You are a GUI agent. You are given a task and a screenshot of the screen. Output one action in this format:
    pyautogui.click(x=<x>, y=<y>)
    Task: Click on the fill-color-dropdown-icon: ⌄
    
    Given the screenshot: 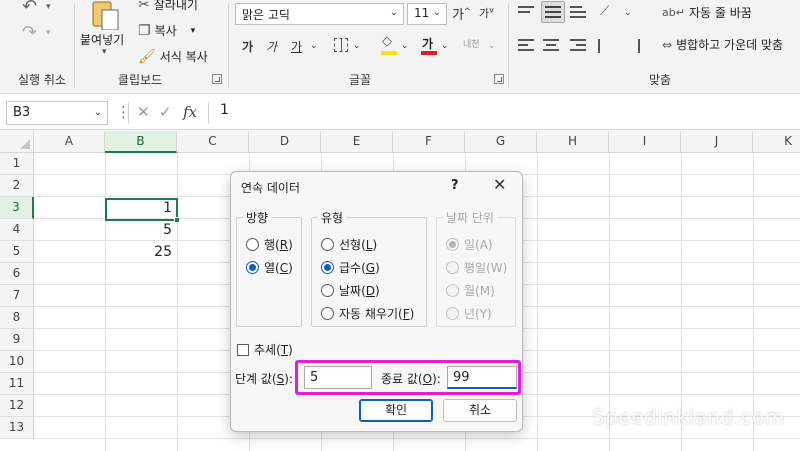 What is the action you would take?
    pyautogui.click(x=405, y=46)
    